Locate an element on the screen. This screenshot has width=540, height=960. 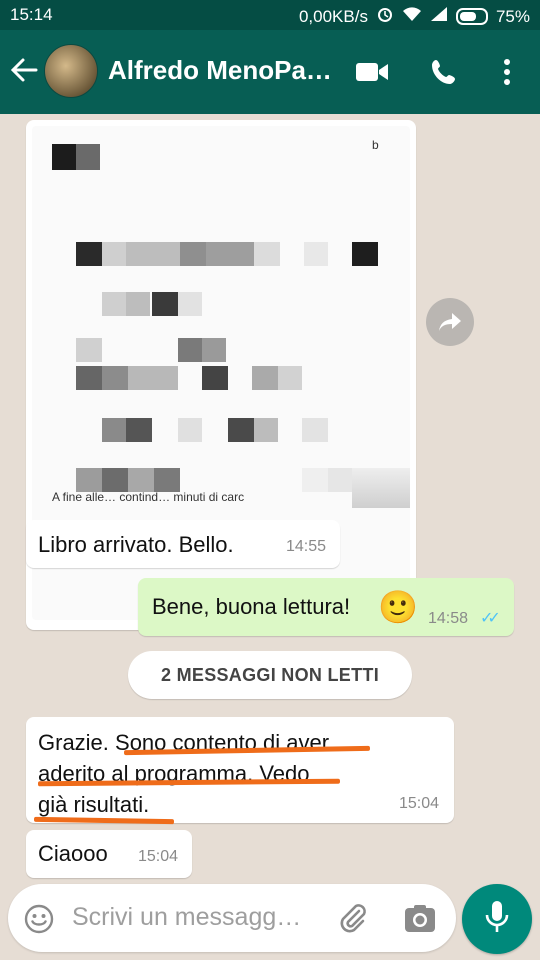
network-speed: 0,00KB/s is located at coordinates (333, 16).